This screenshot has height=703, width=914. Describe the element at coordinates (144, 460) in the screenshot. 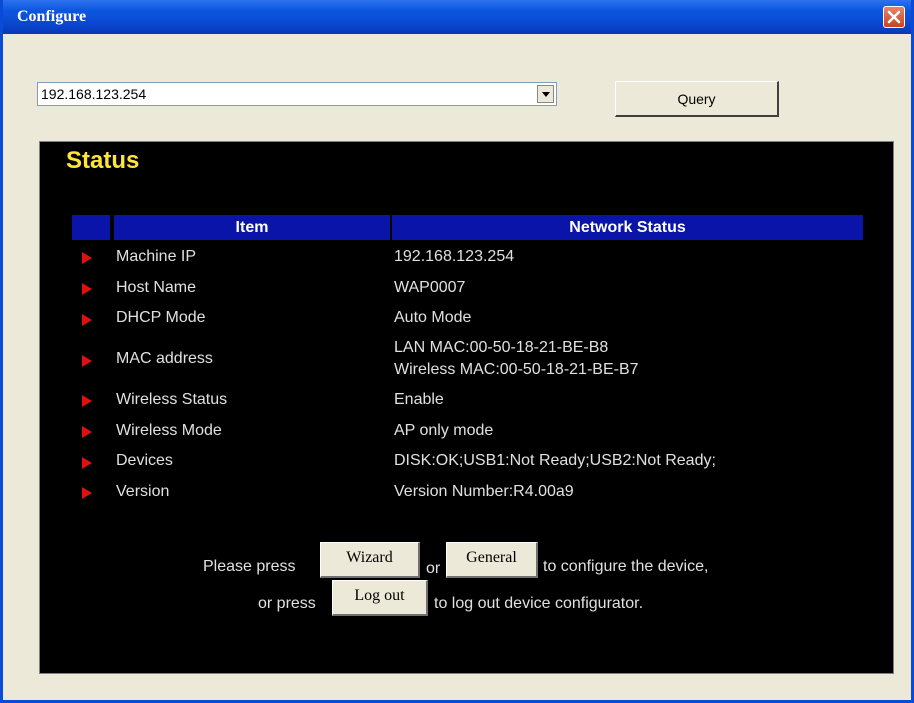

I see `row-item-label: Devices` at that location.